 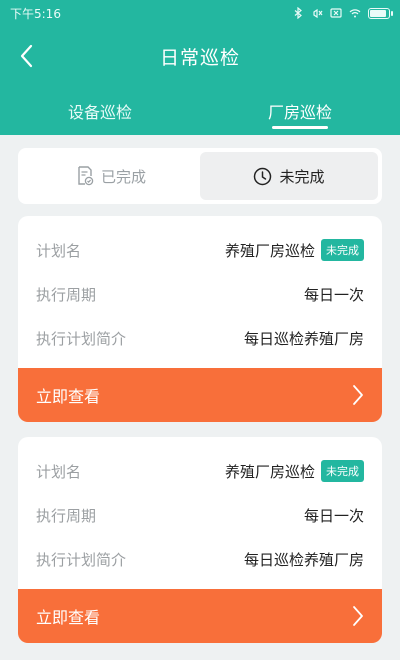 I want to click on no-sim-icon, so click(x=336, y=13).